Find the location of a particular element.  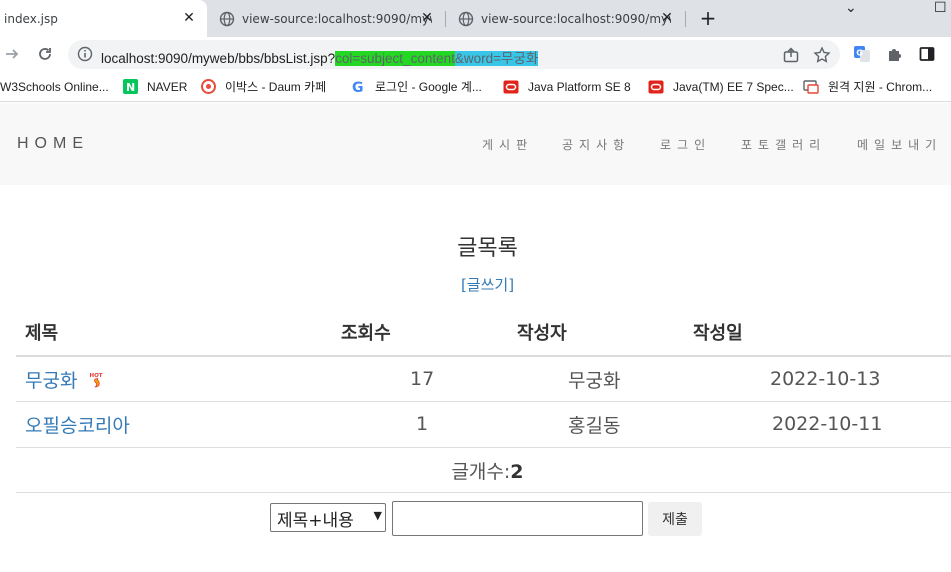

submit-button: 제출 is located at coordinates (675, 519).